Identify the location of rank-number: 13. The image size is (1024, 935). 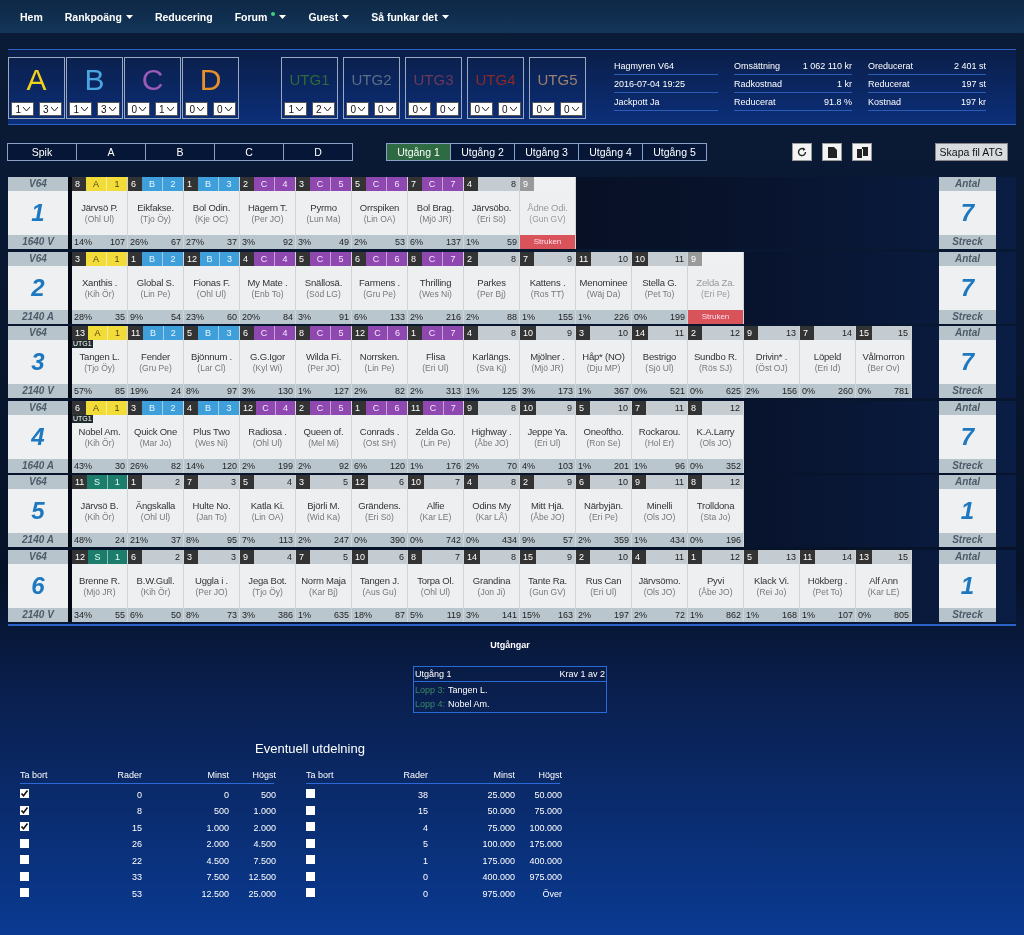
(791, 333).